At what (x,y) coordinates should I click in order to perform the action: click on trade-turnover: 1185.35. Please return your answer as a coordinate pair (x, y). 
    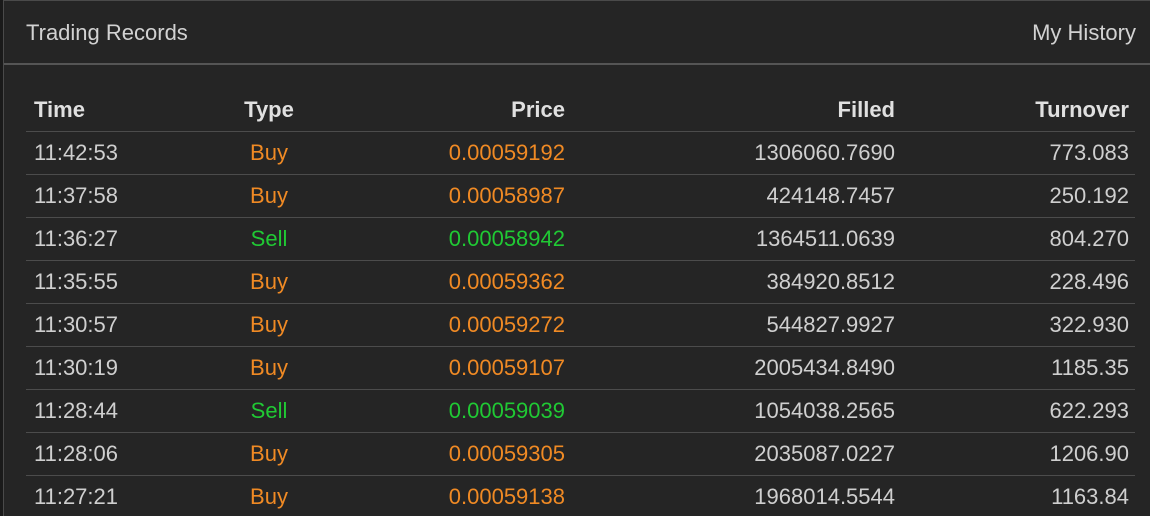
    Looking at the image, I should click on (1090, 367).